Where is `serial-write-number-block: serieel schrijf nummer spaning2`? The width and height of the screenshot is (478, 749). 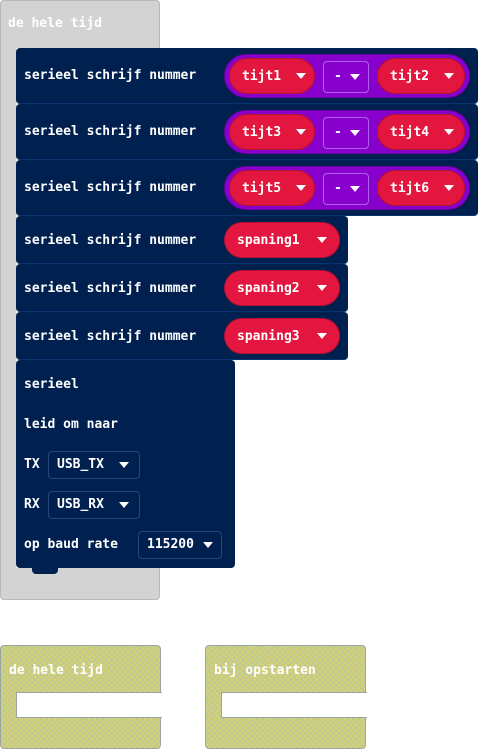
serial-write-number-block: serieel schrijf nummer spaning2 is located at coordinates (182, 288).